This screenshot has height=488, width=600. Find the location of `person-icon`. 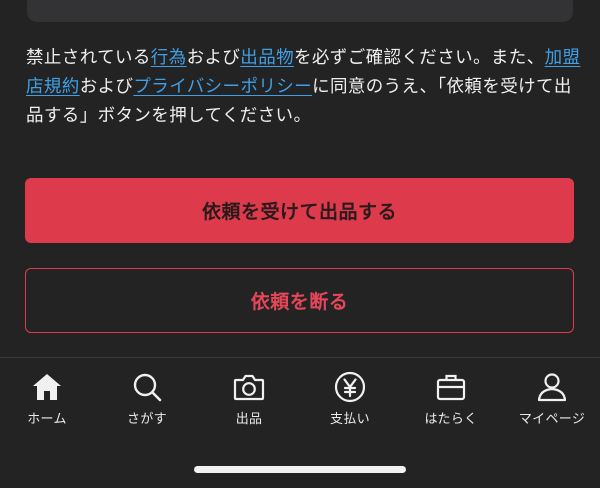

person-icon is located at coordinates (552, 387).